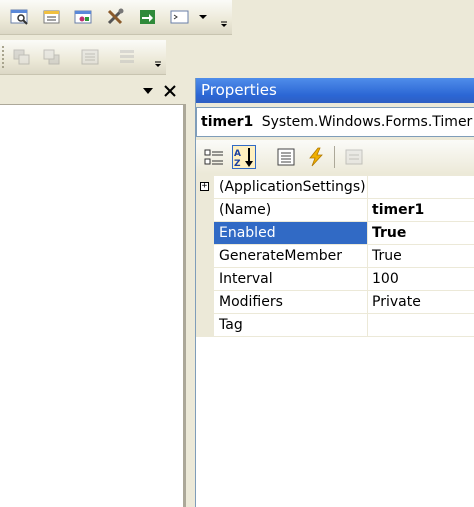 The width and height of the screenshot is (474, 507). What do you see at coordinates (52, 57) in the screenshot?
I see `send-to-back-icon` at bounding box center [52, 57].